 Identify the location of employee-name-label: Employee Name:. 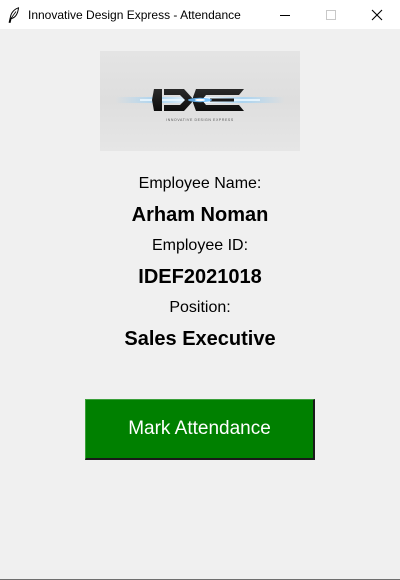
(200, 183).